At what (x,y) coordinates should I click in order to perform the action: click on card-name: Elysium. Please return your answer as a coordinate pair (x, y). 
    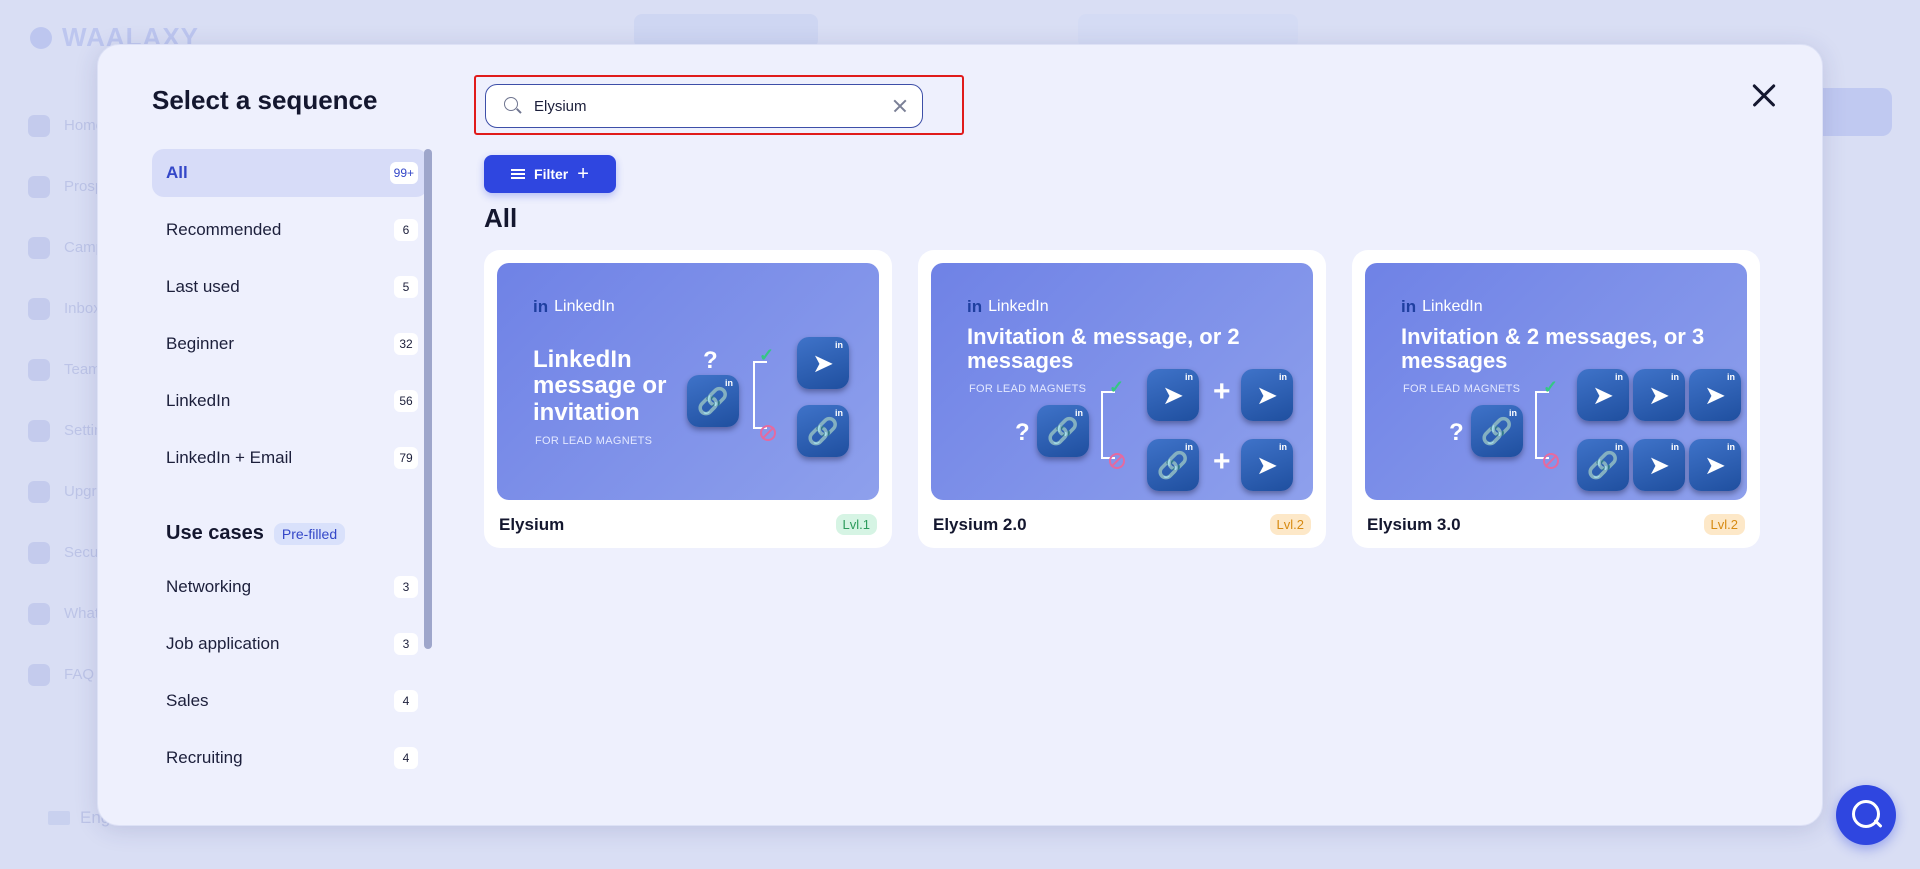
    Looking at the image, I should click on (532, 524).